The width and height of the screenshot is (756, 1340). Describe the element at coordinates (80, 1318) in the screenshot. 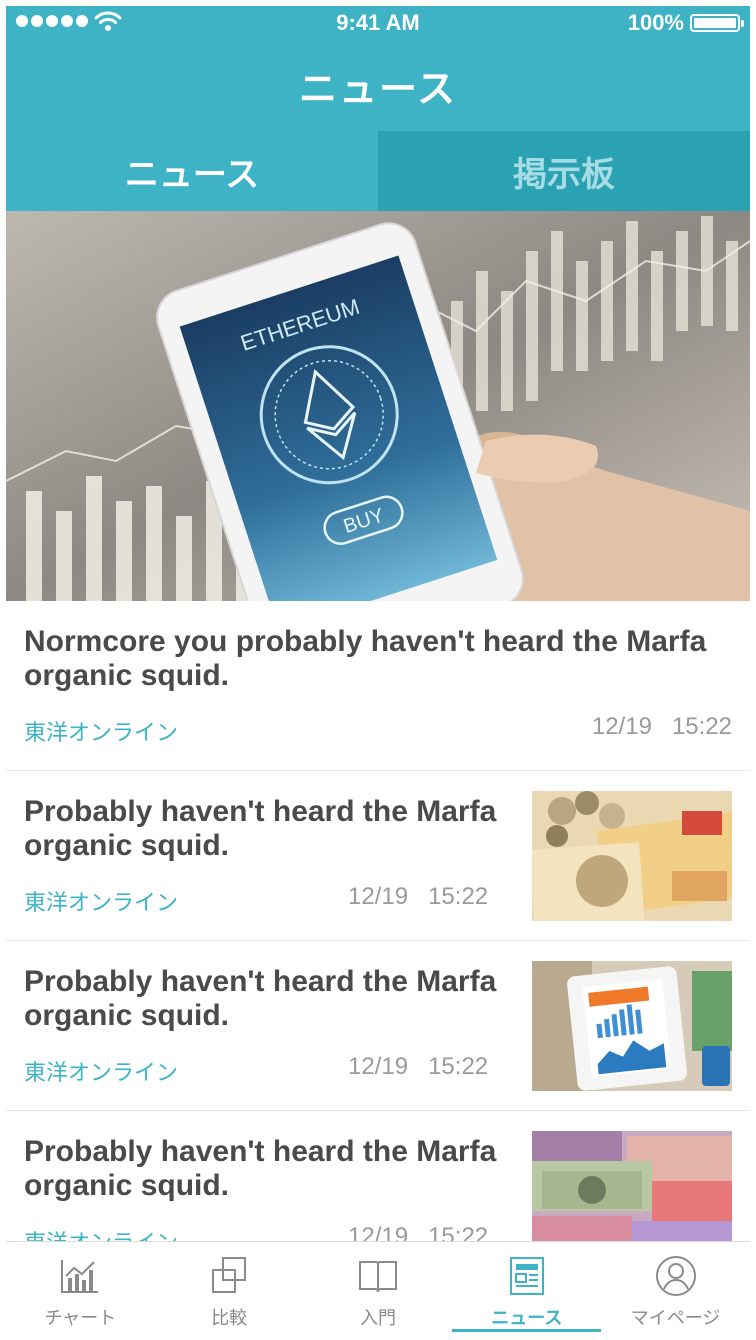

I see `tabbar-label: チャート` at that location.